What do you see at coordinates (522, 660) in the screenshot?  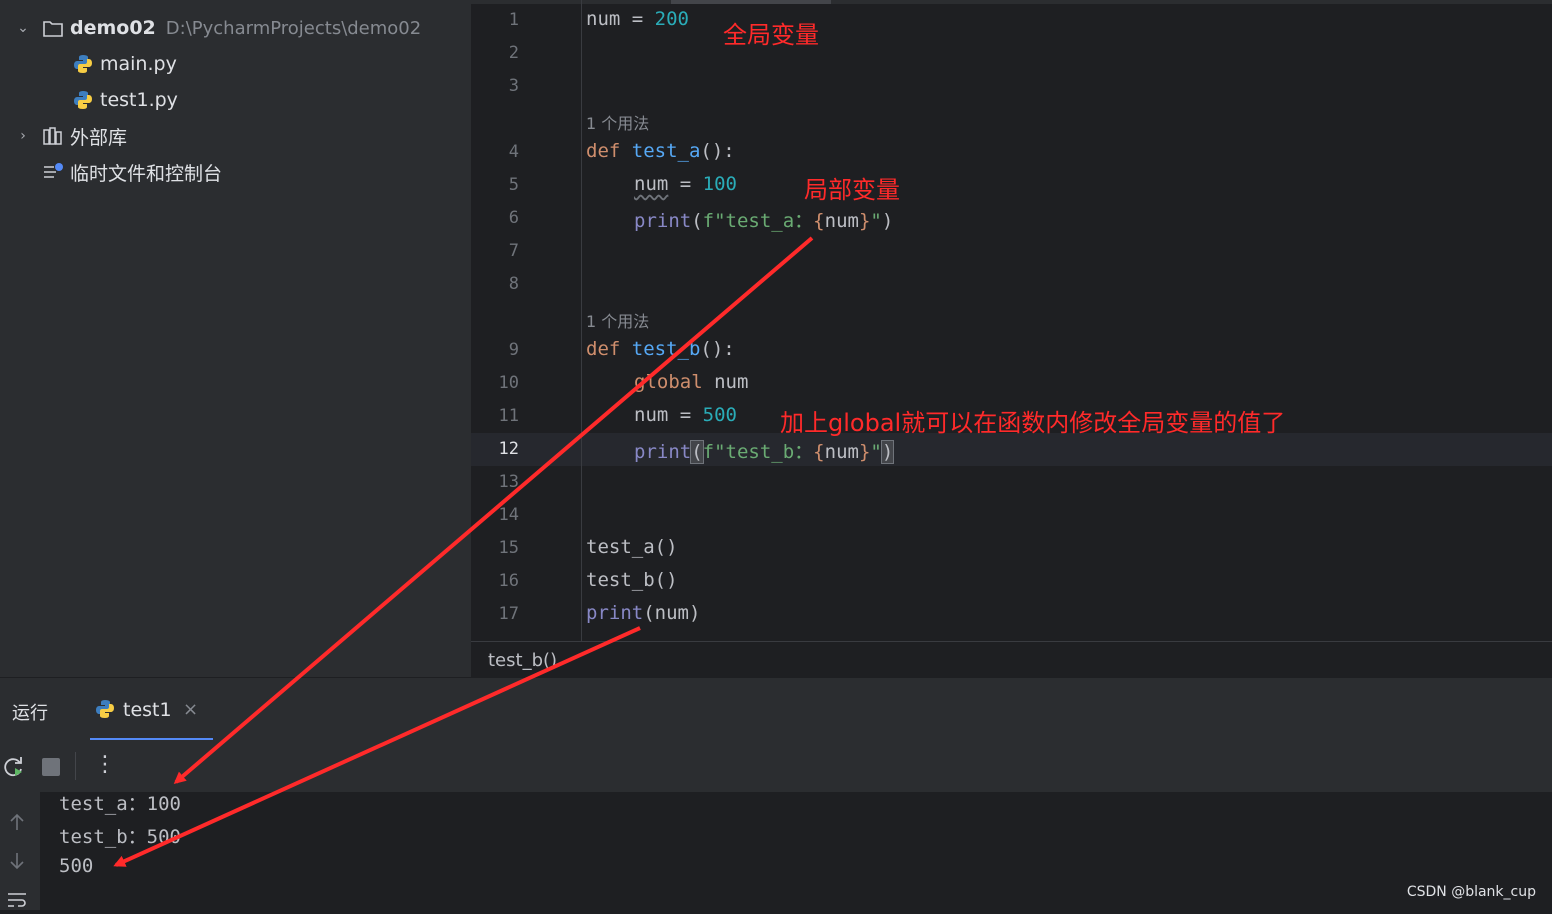 I see `breadcrumb-item: test_b()` at bounding box center [522, 660].